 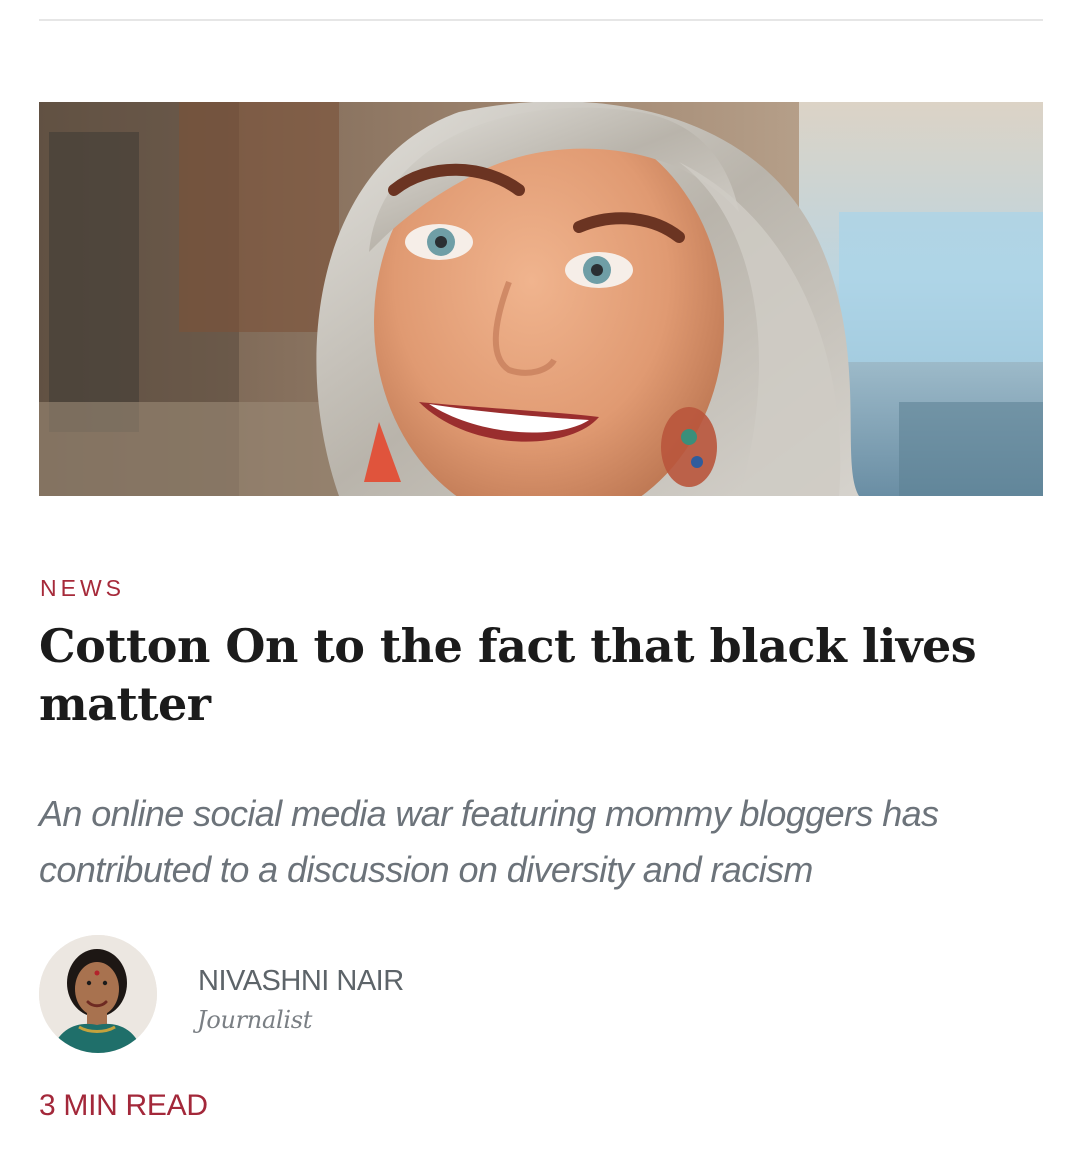 I want to click on author-role: Journalist, so click(x=255, y=1020).